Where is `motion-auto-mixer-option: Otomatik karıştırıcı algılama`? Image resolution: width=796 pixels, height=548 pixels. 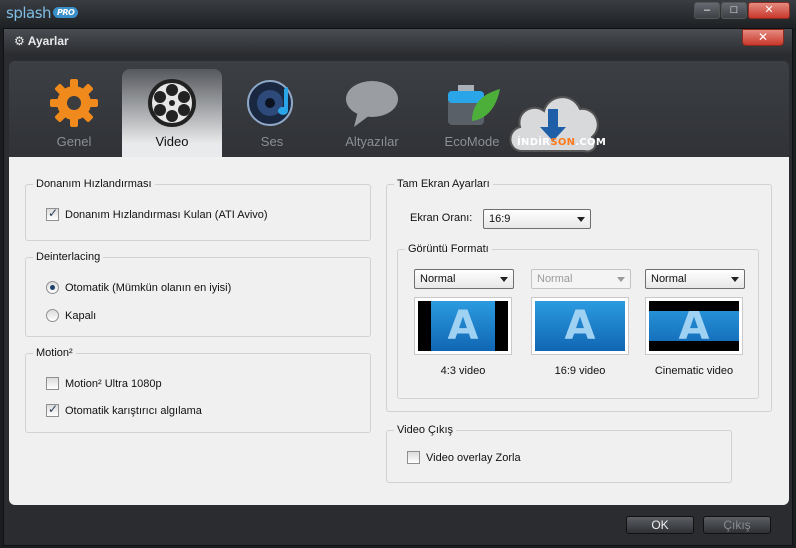
motion-auto-mixer-option: Otomatik karıştırıcı algılama is located at coordinates (124, 409).